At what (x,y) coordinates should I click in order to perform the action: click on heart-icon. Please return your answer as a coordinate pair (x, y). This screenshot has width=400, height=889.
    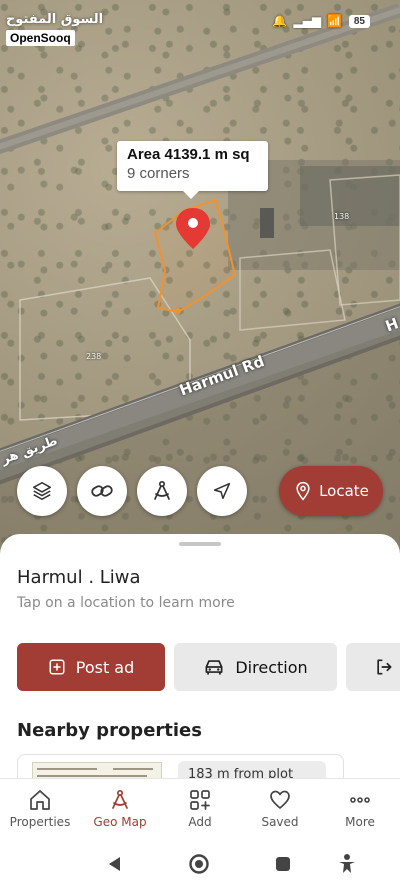
    Looking at the image, I should click on (280, 799).